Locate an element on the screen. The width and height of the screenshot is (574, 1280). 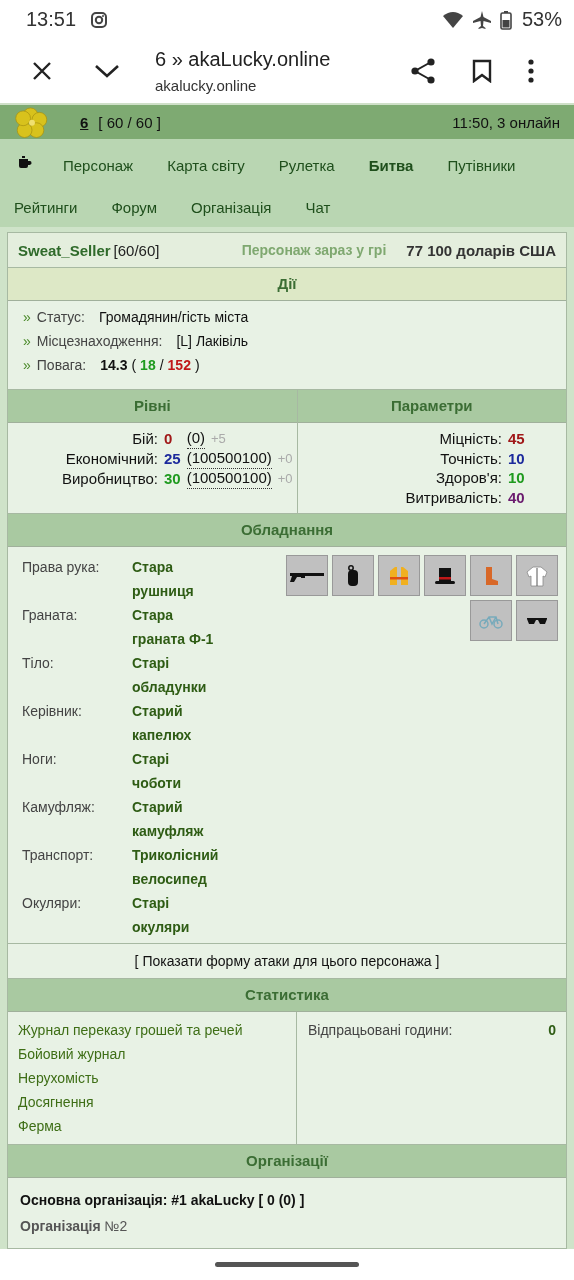
section-header: Дії is located at coordinates (287, 285).